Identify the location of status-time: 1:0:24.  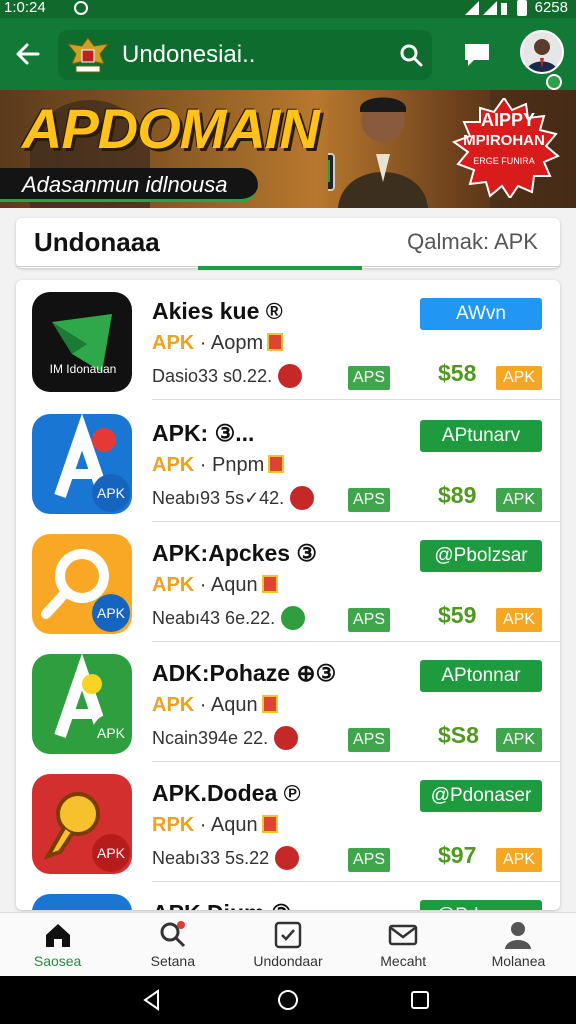
(25, 8).